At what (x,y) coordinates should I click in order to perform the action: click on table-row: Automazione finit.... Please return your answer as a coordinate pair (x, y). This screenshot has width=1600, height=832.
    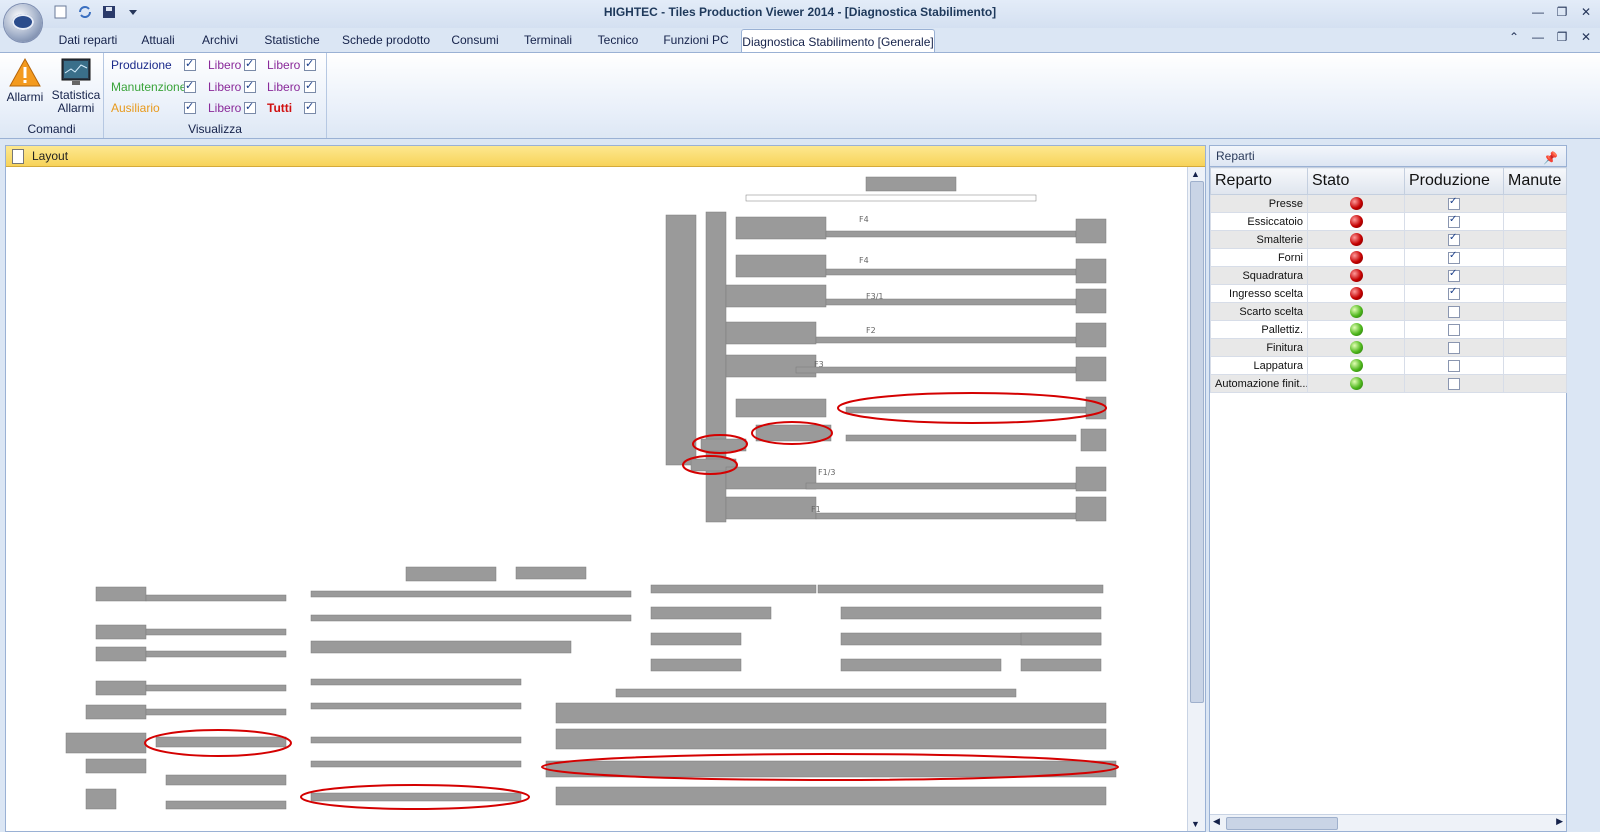
    Looking at the image, I should click on (1388, 383).